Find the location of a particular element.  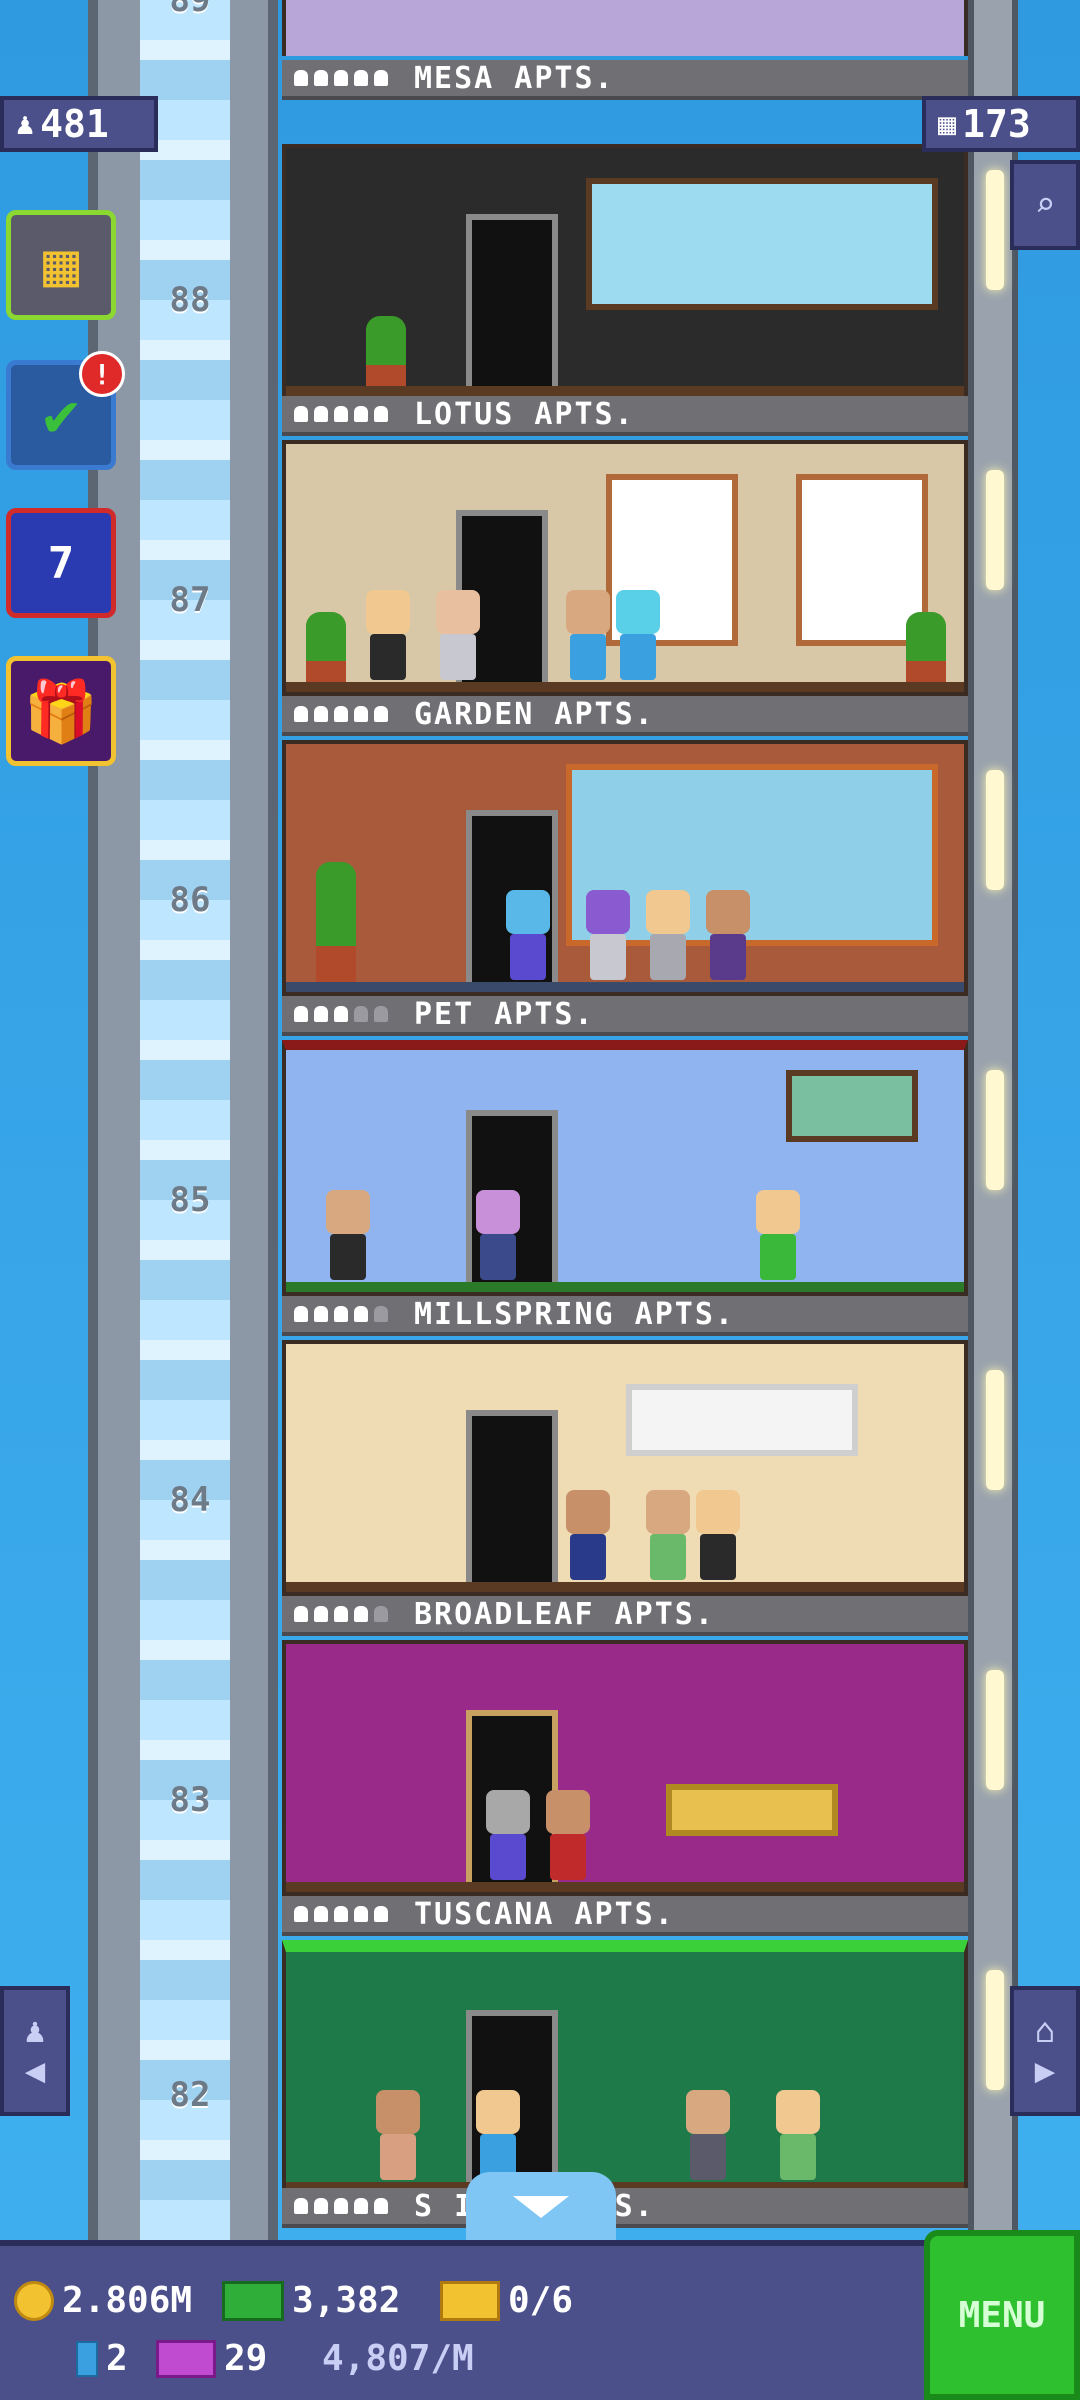

elevator-glass is located at coordinates (185, 1120).